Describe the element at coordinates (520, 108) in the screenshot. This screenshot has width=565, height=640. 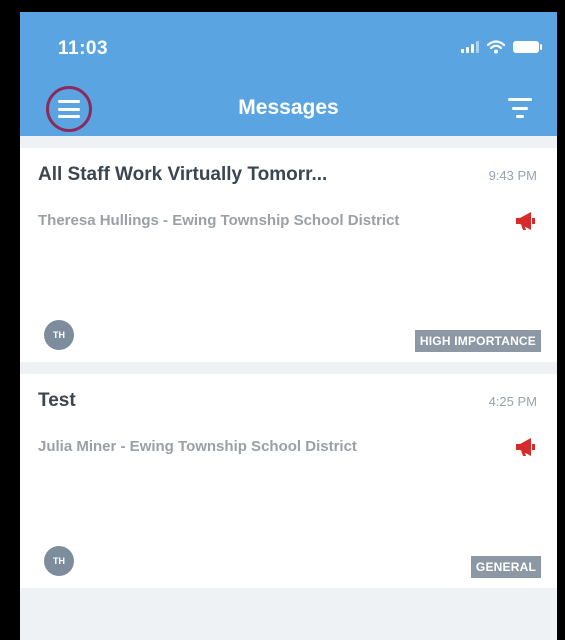
I see `filter-button` at that location.